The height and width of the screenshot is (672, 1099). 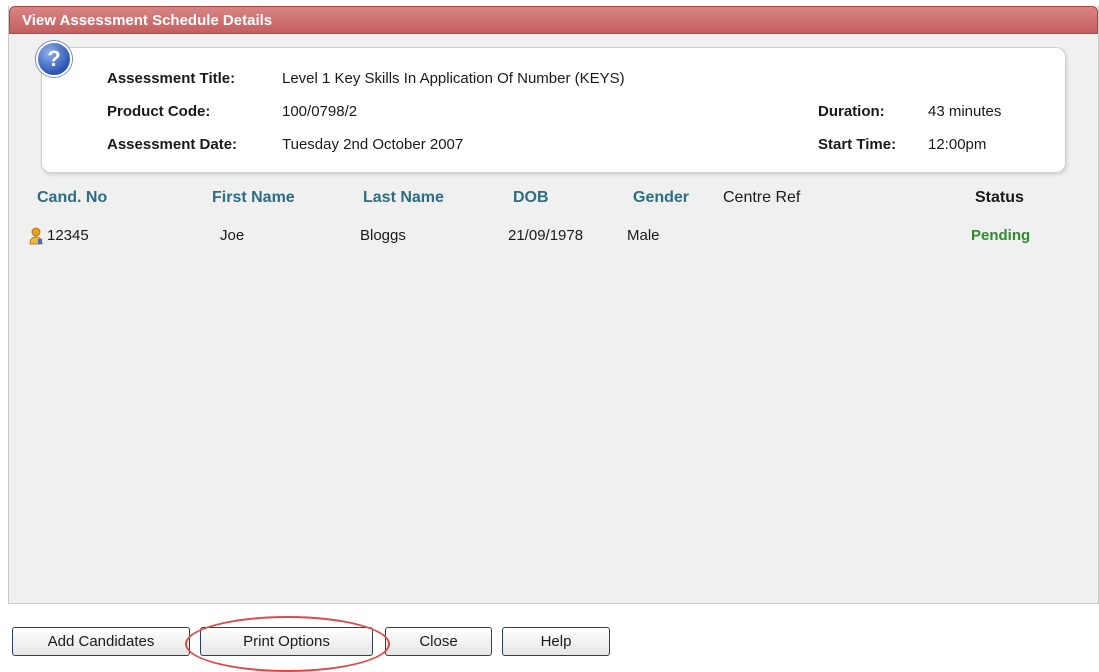 What do you see at coordinates (320, 111) in the screenshot?
I see `product-code-value: 100/0798/2` at bounding box center [320, 111].